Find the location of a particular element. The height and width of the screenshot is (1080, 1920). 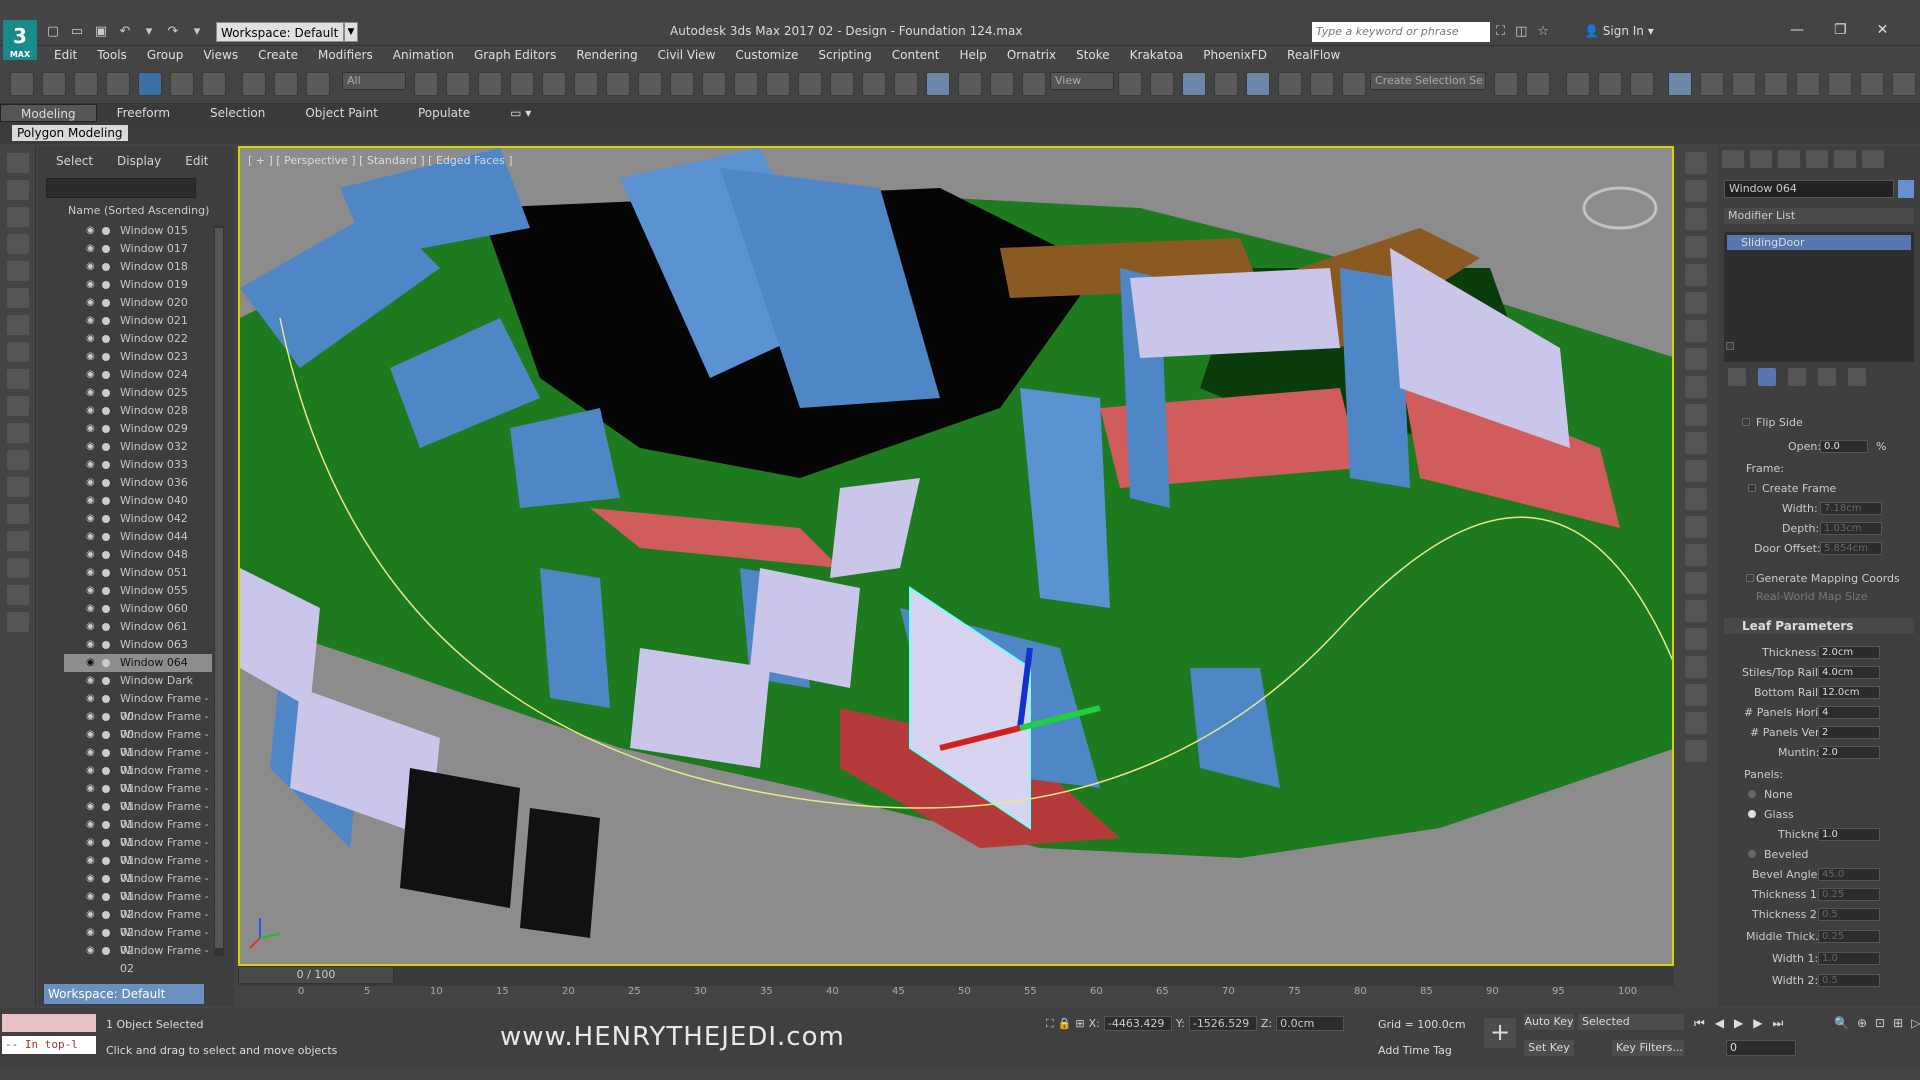

workspace-menu-button: ▼ is located at coordinates (351, 32).